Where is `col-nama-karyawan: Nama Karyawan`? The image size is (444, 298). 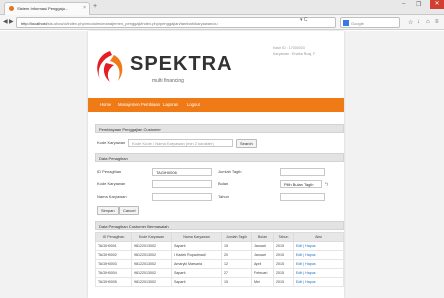
col-nama-karyawan: Nama Karyawan is located at coordinates (196, 237).